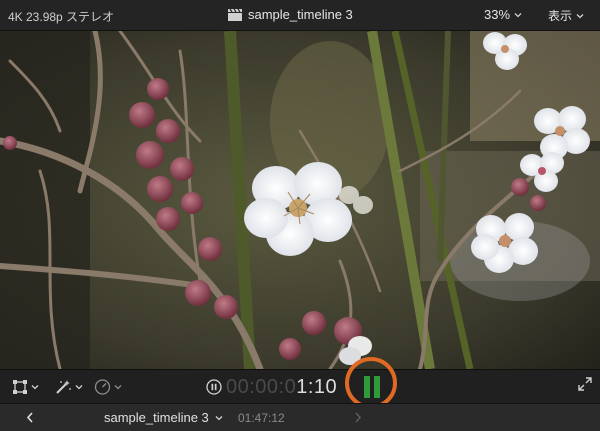 The height and width of the screenshot is (431, 600). Describe the element at coordinates (156, 417) in the screenshot. I see `timeline-title: sample_timeline 3` at that location.